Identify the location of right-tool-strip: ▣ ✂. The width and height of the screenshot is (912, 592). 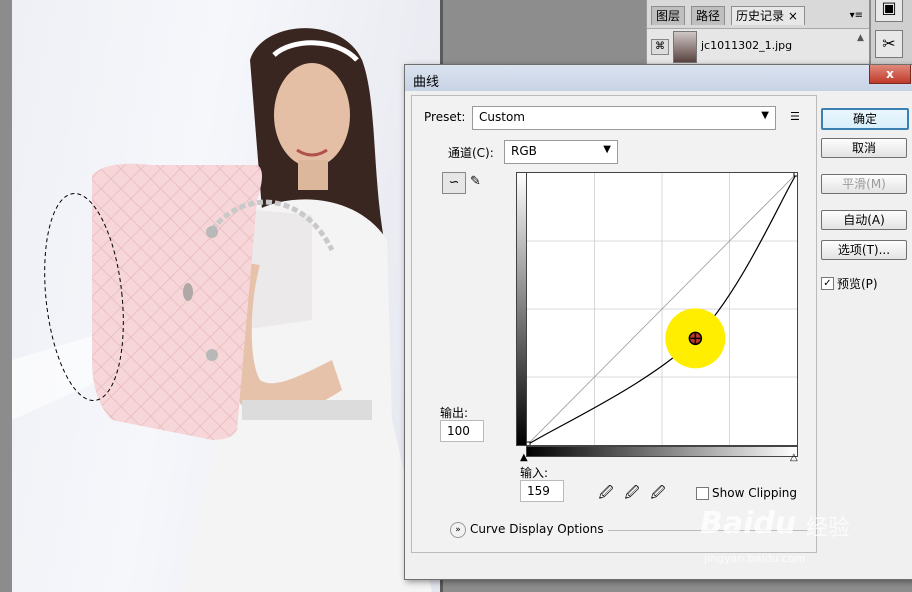
(891, 32).